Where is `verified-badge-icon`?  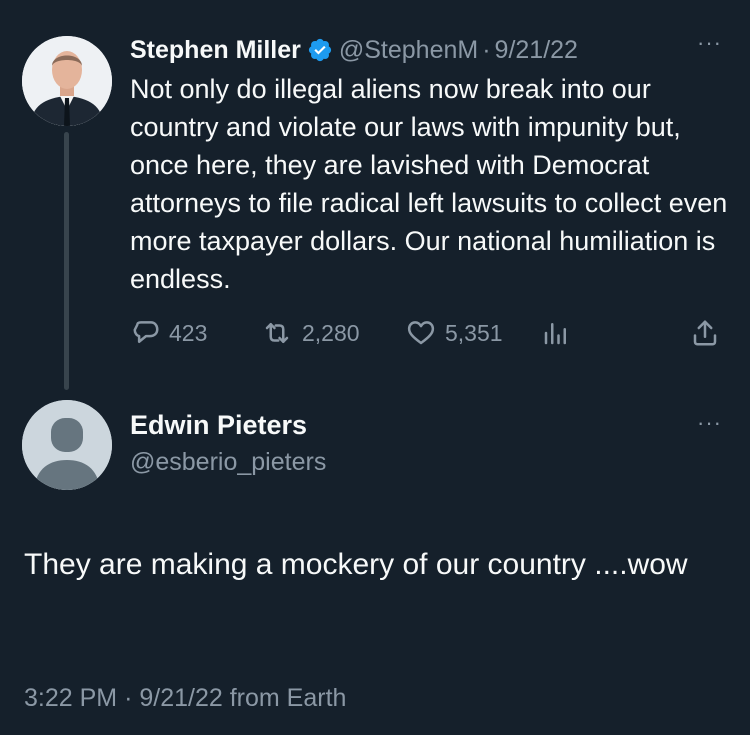 verified-badge-icon is located at coordinates (320, 50).